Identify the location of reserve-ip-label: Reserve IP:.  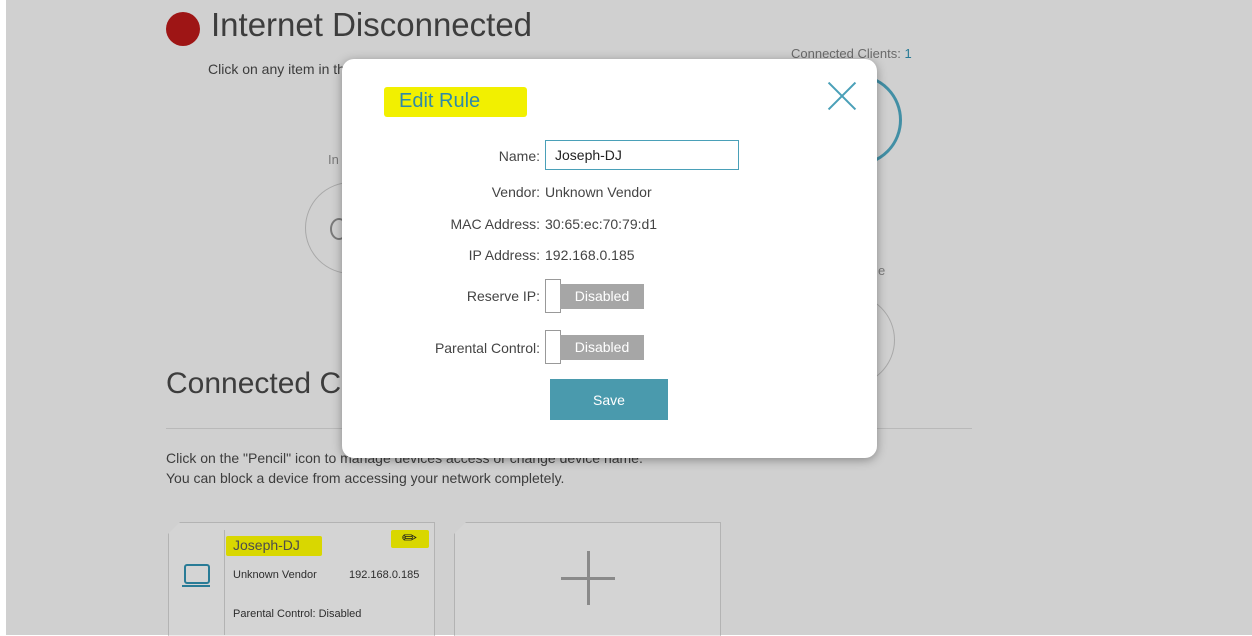
(503, 296).